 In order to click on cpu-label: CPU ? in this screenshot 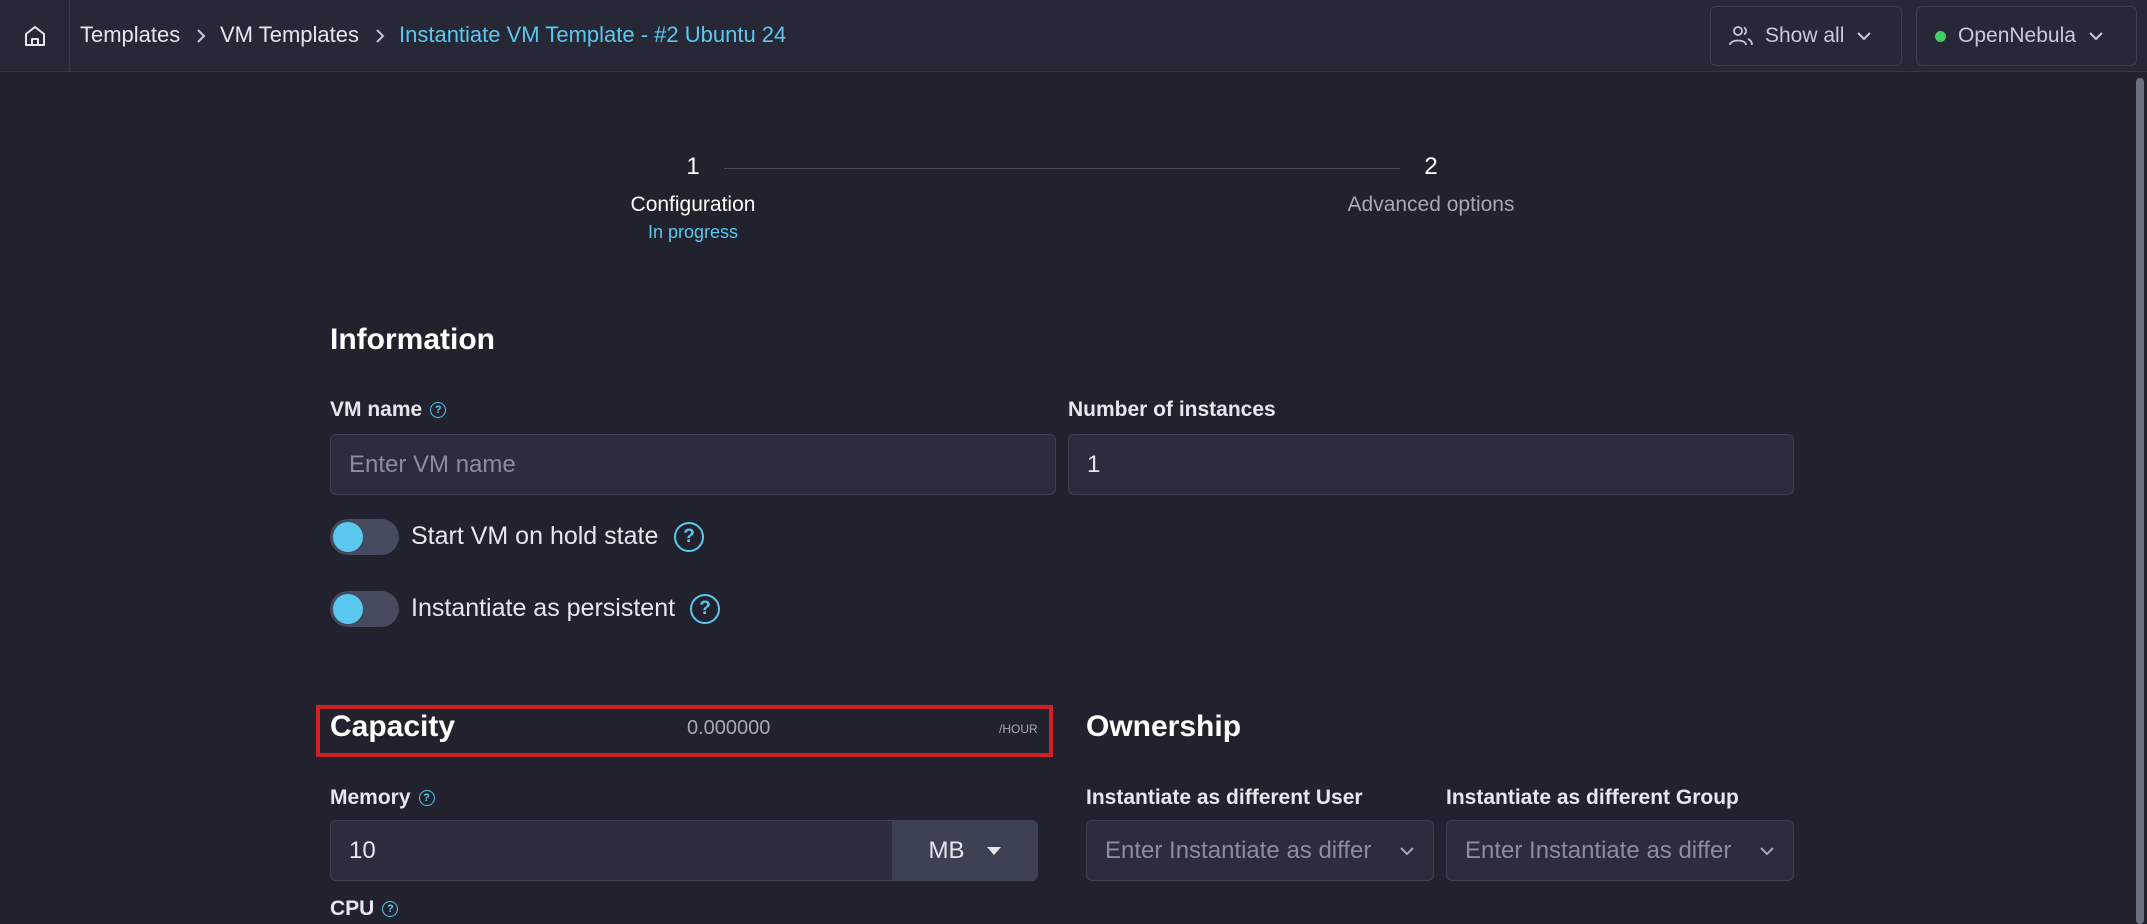, I will do `click(364, 909)`.